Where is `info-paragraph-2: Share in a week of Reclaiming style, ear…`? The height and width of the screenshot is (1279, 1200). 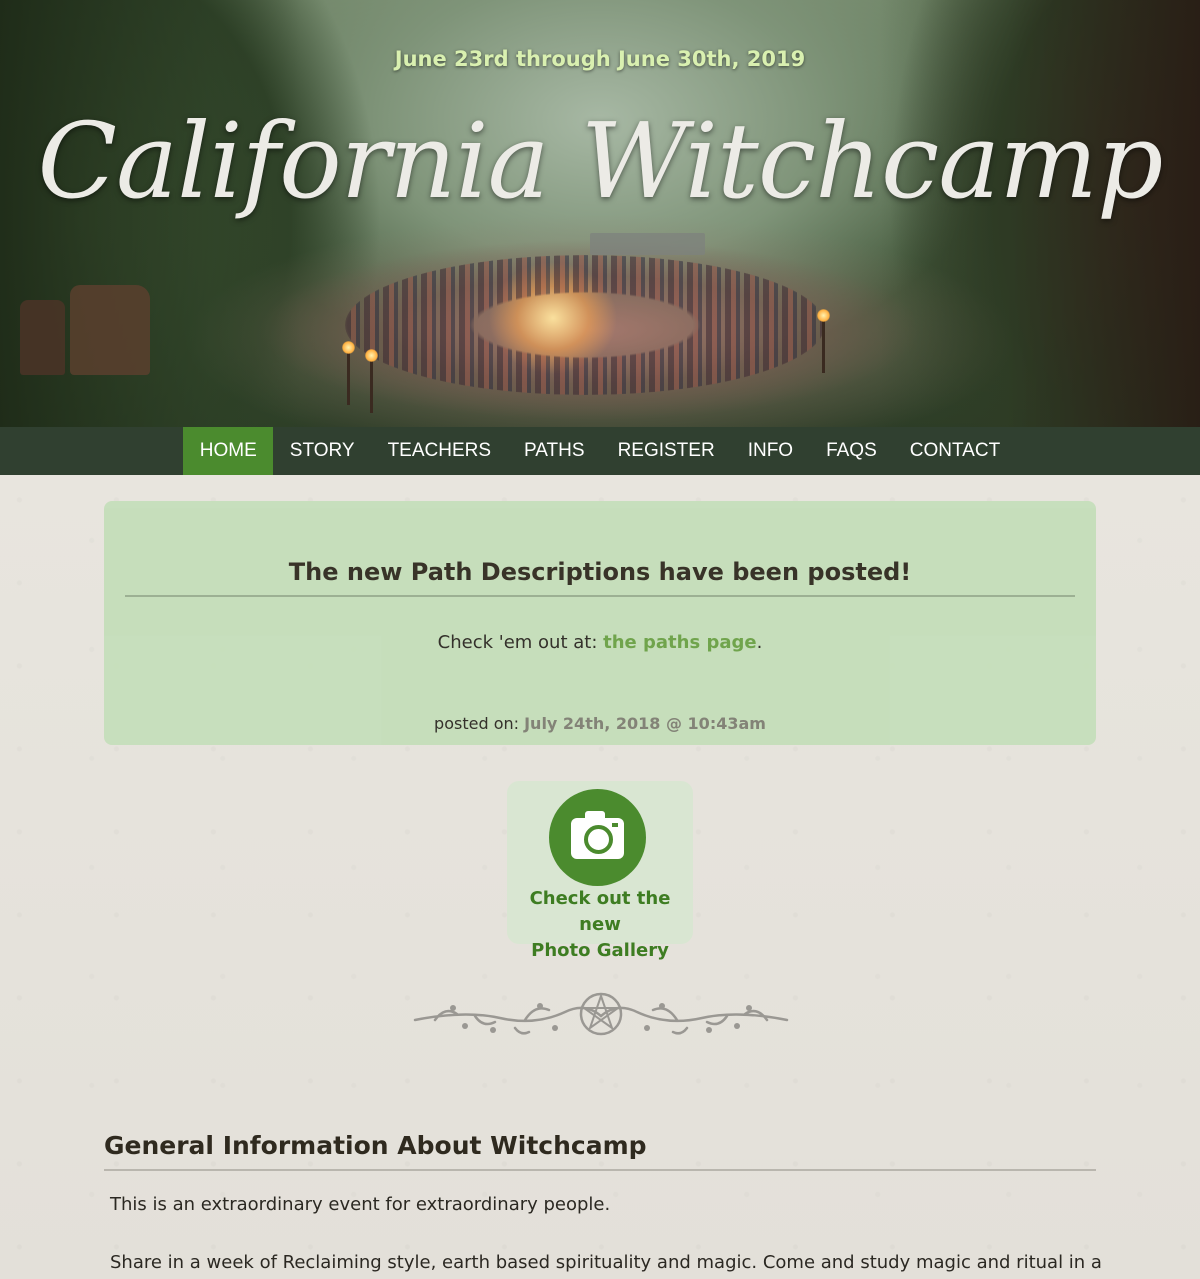
info-paragraph-2: Share in a week of Reclaiming style, ear… is located at coordinates (606, 1262).